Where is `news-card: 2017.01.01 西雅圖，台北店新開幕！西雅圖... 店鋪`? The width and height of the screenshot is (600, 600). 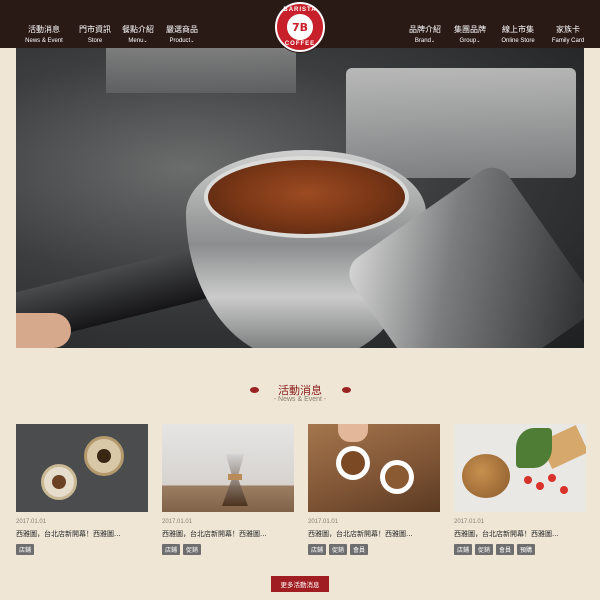 news-card: 2017.01.01 西雅圖，台北店新開幕！西雅圖... 店鋪 is located at coordinates (82, 489).